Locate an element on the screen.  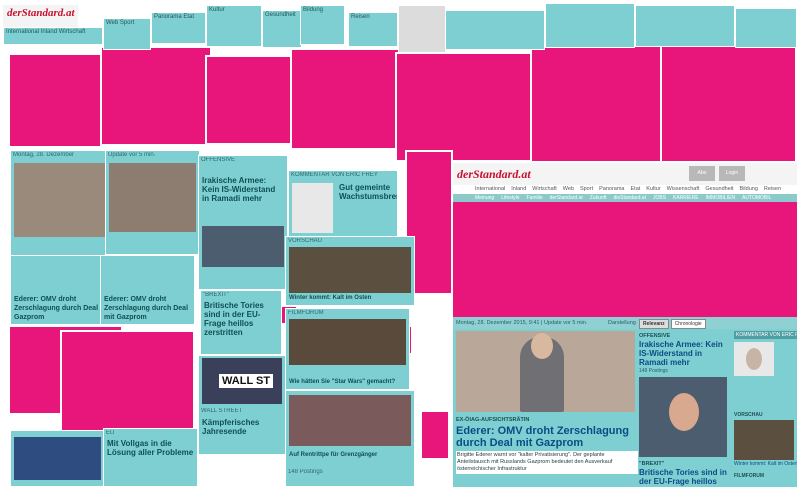
nav-item-inland: Inland is located at coordinates (518, 189).